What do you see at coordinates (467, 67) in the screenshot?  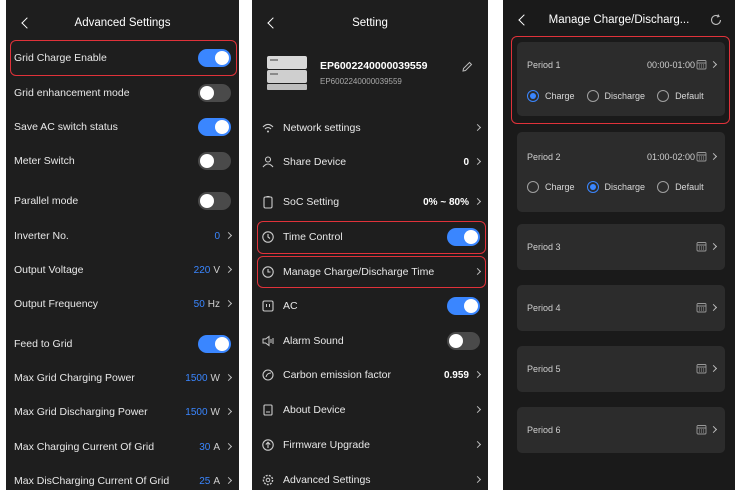 I see `edit-icon` at bounding box center [467, 67].